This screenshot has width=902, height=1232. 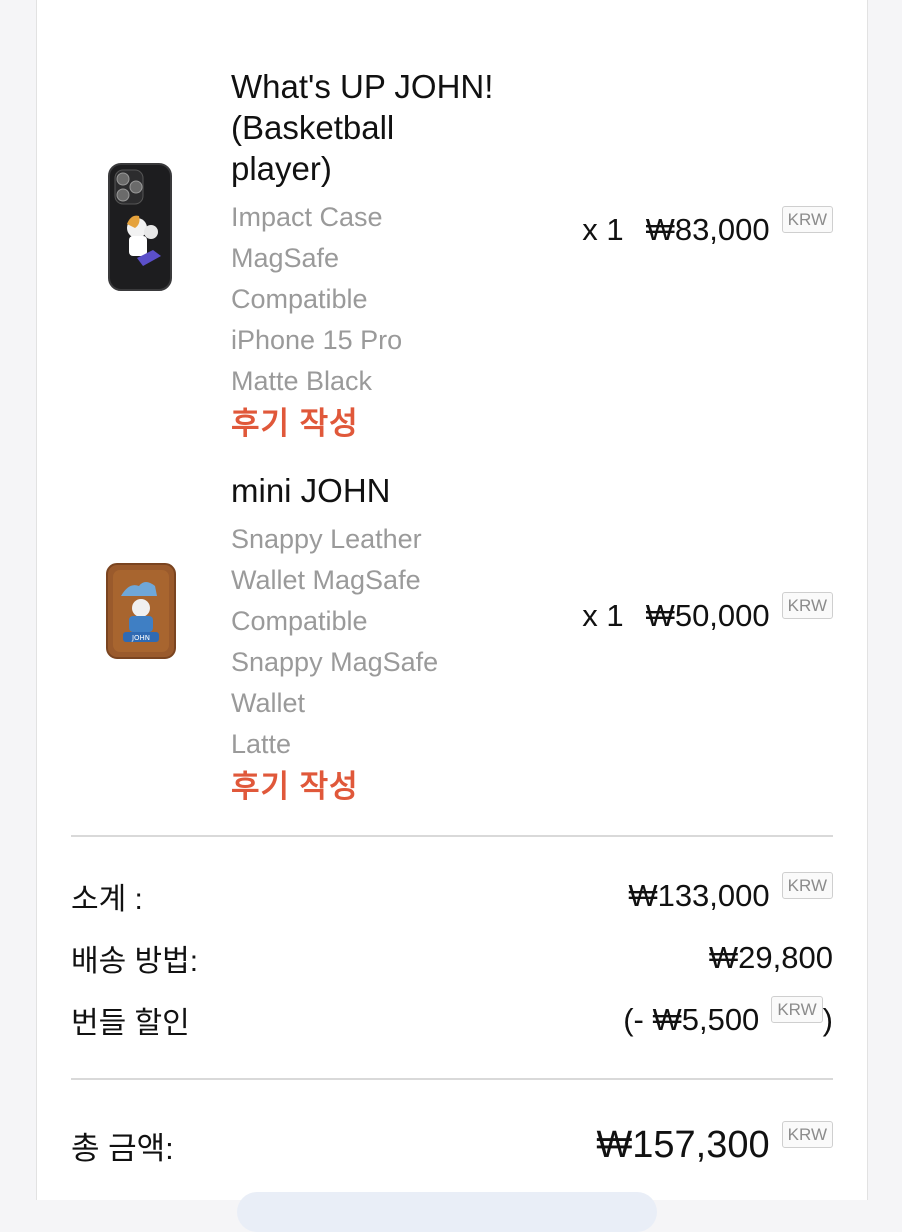 I want to click on total-value: ₩157,300, so click(x=683, y=1144).